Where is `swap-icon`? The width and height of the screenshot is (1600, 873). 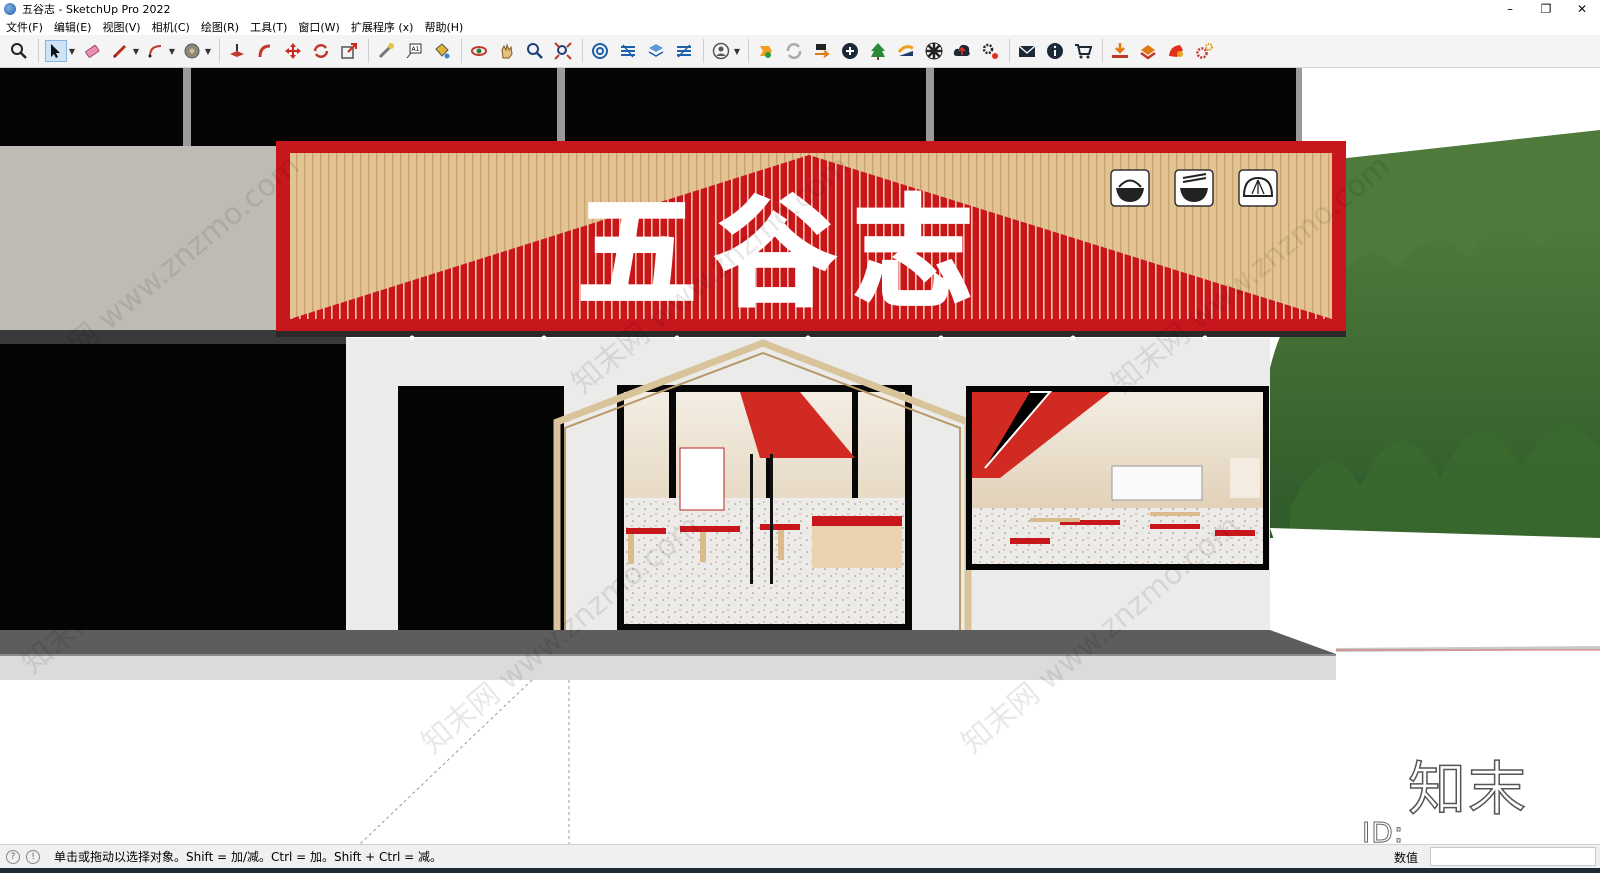 swap-icon is located at coordinates (822, 51).